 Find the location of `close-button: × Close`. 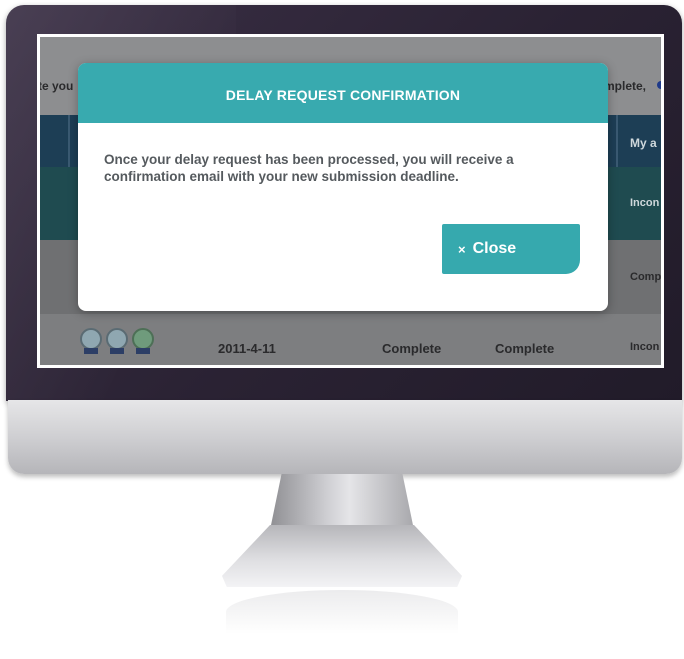

close-button: × Close is located at coordinates (511, 249).